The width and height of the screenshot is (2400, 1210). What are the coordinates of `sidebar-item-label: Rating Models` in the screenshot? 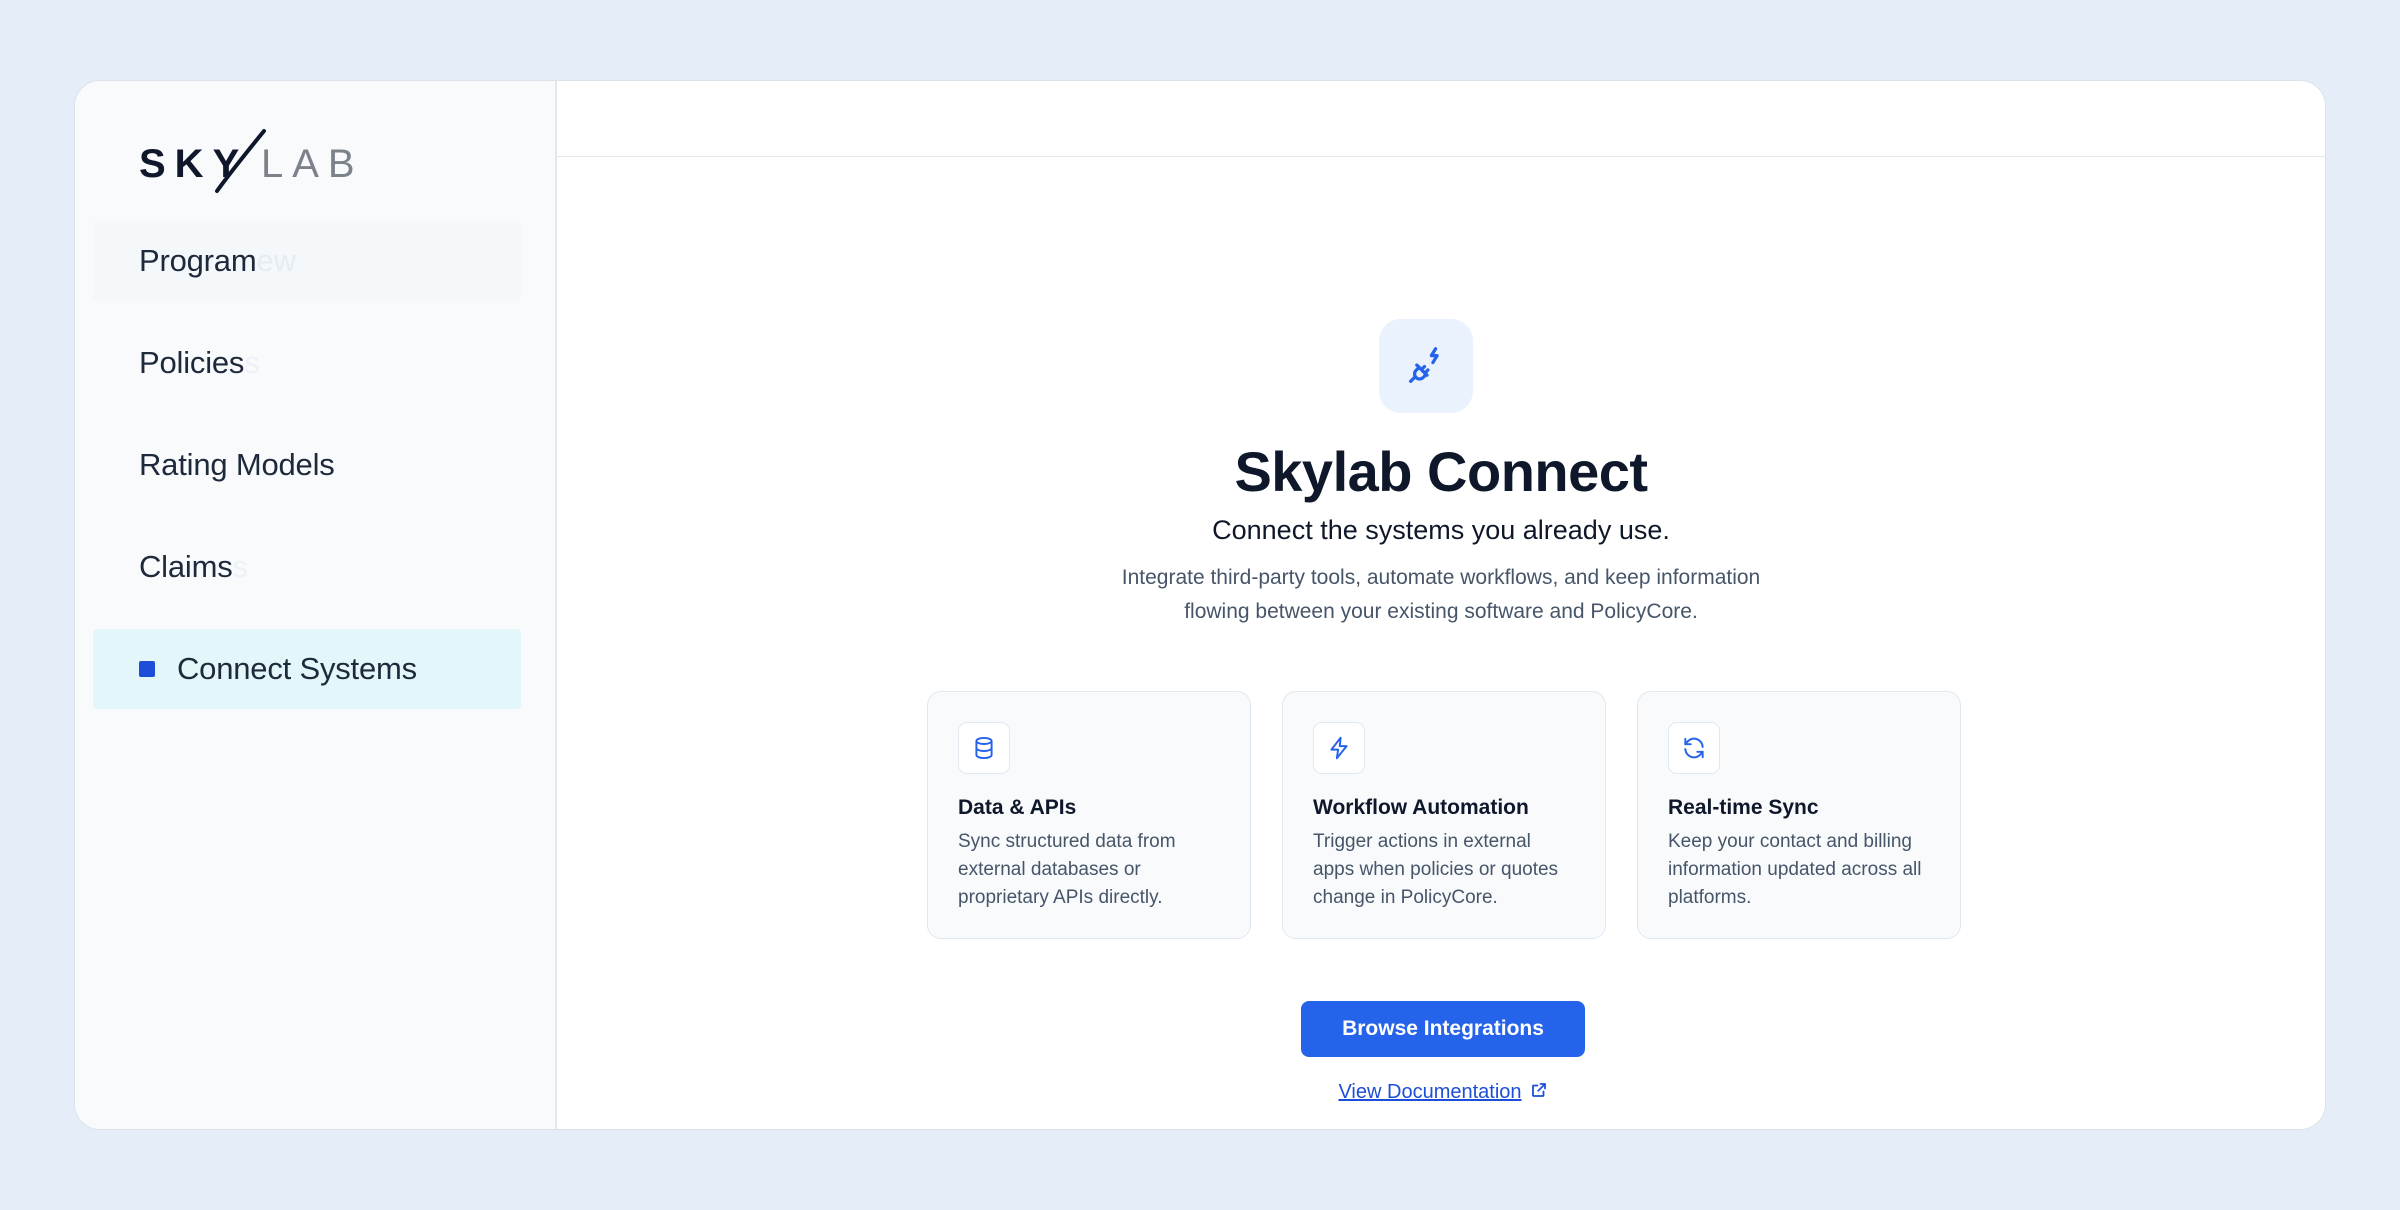 It's located at (237, 464).